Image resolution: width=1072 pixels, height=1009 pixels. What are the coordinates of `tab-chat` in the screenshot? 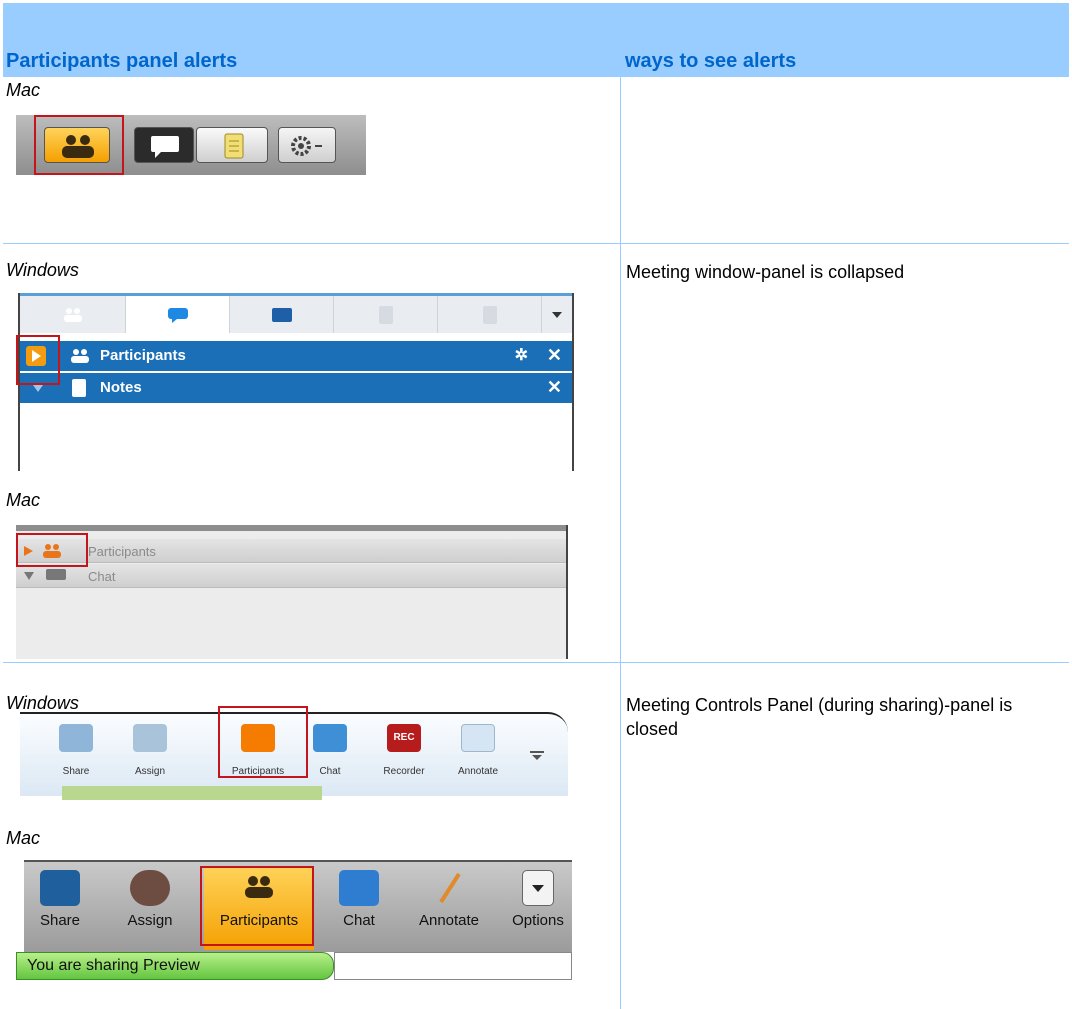 It's located at (178, 314).